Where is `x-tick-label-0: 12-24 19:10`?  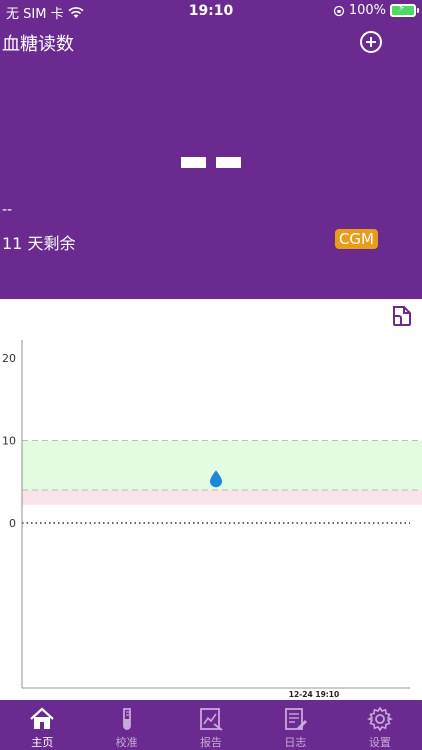 x-tick-label-0: 12-24 19:10 is located at coordinates (314, 694).